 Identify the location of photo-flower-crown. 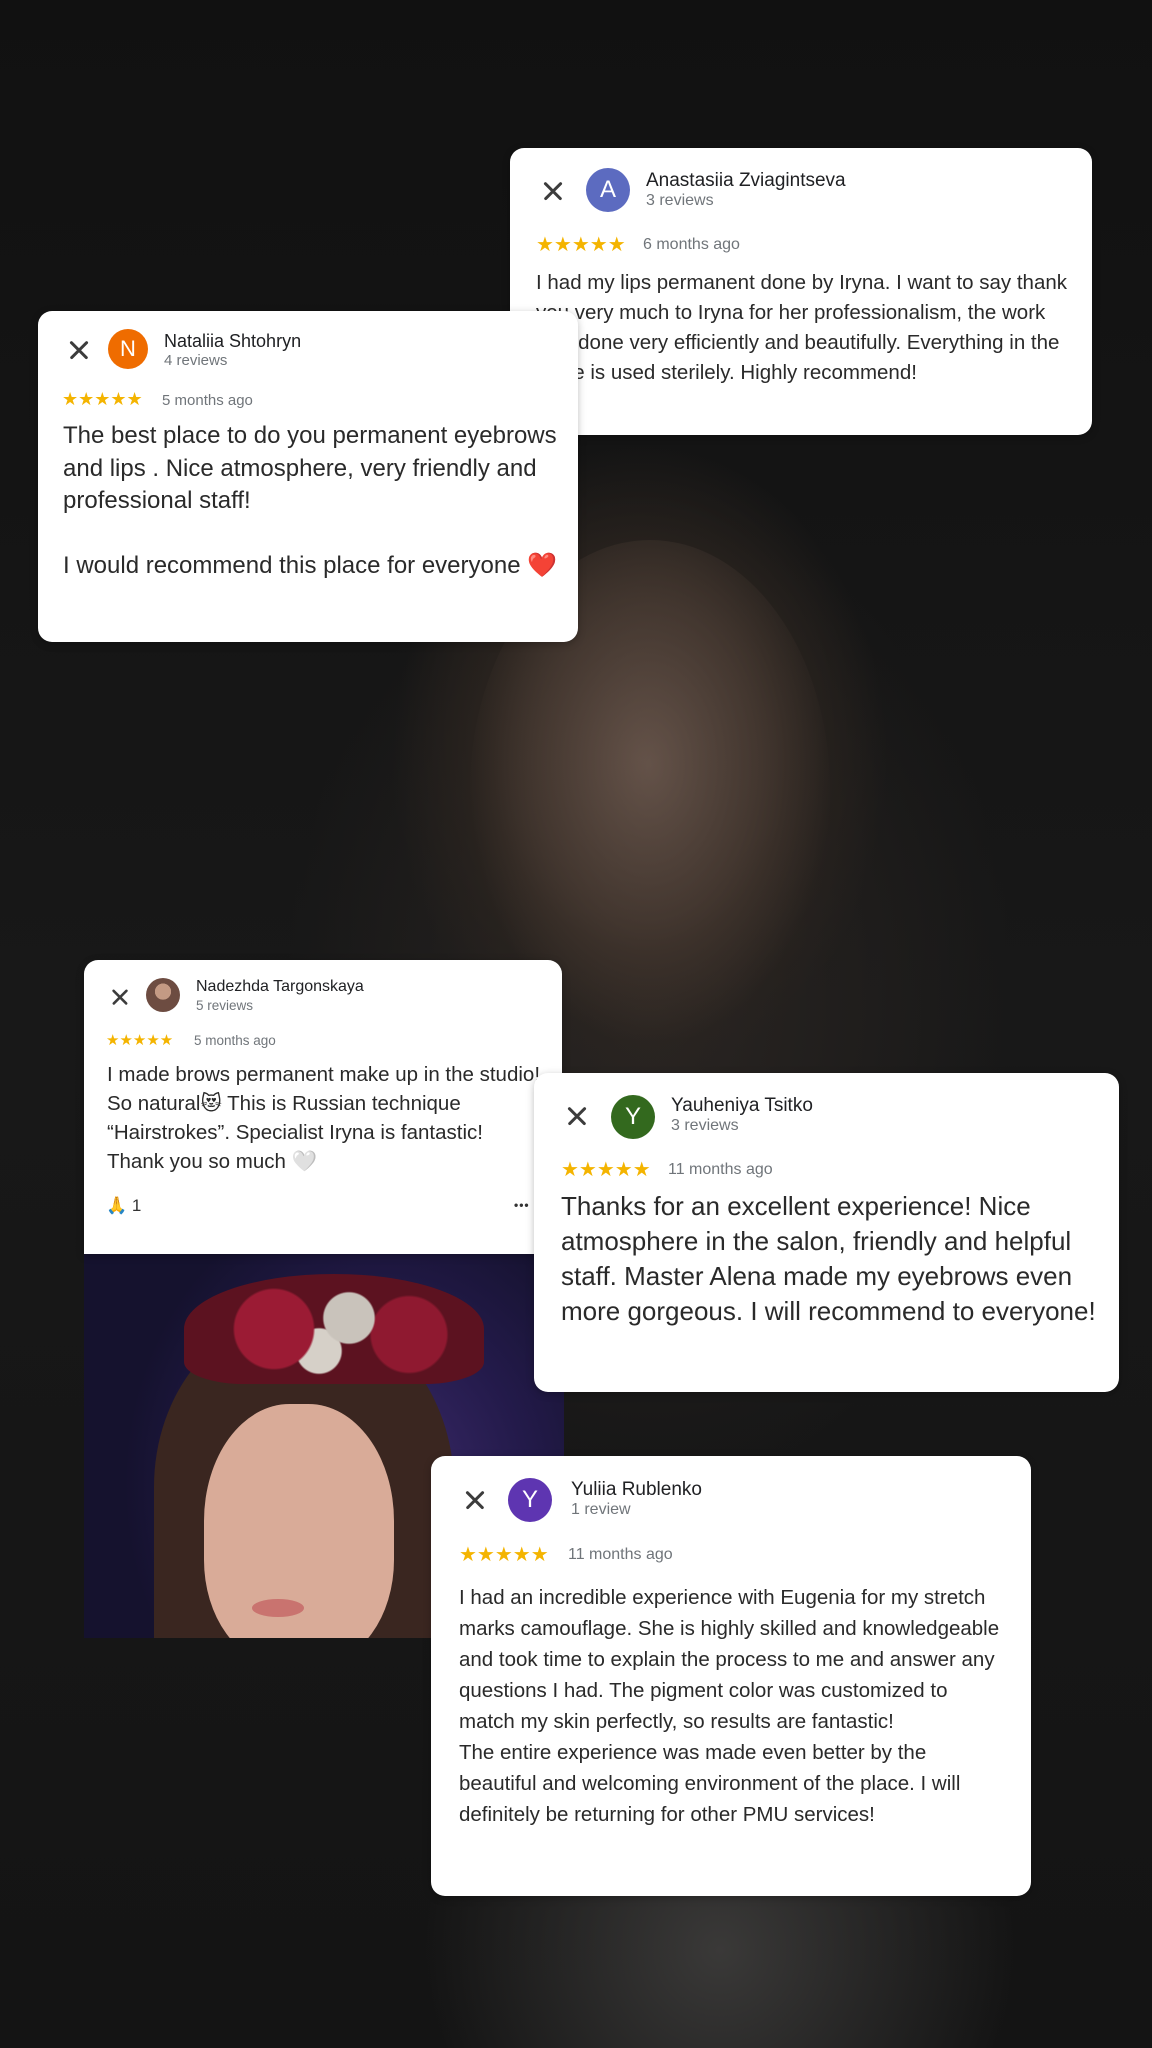
(334, 1329).